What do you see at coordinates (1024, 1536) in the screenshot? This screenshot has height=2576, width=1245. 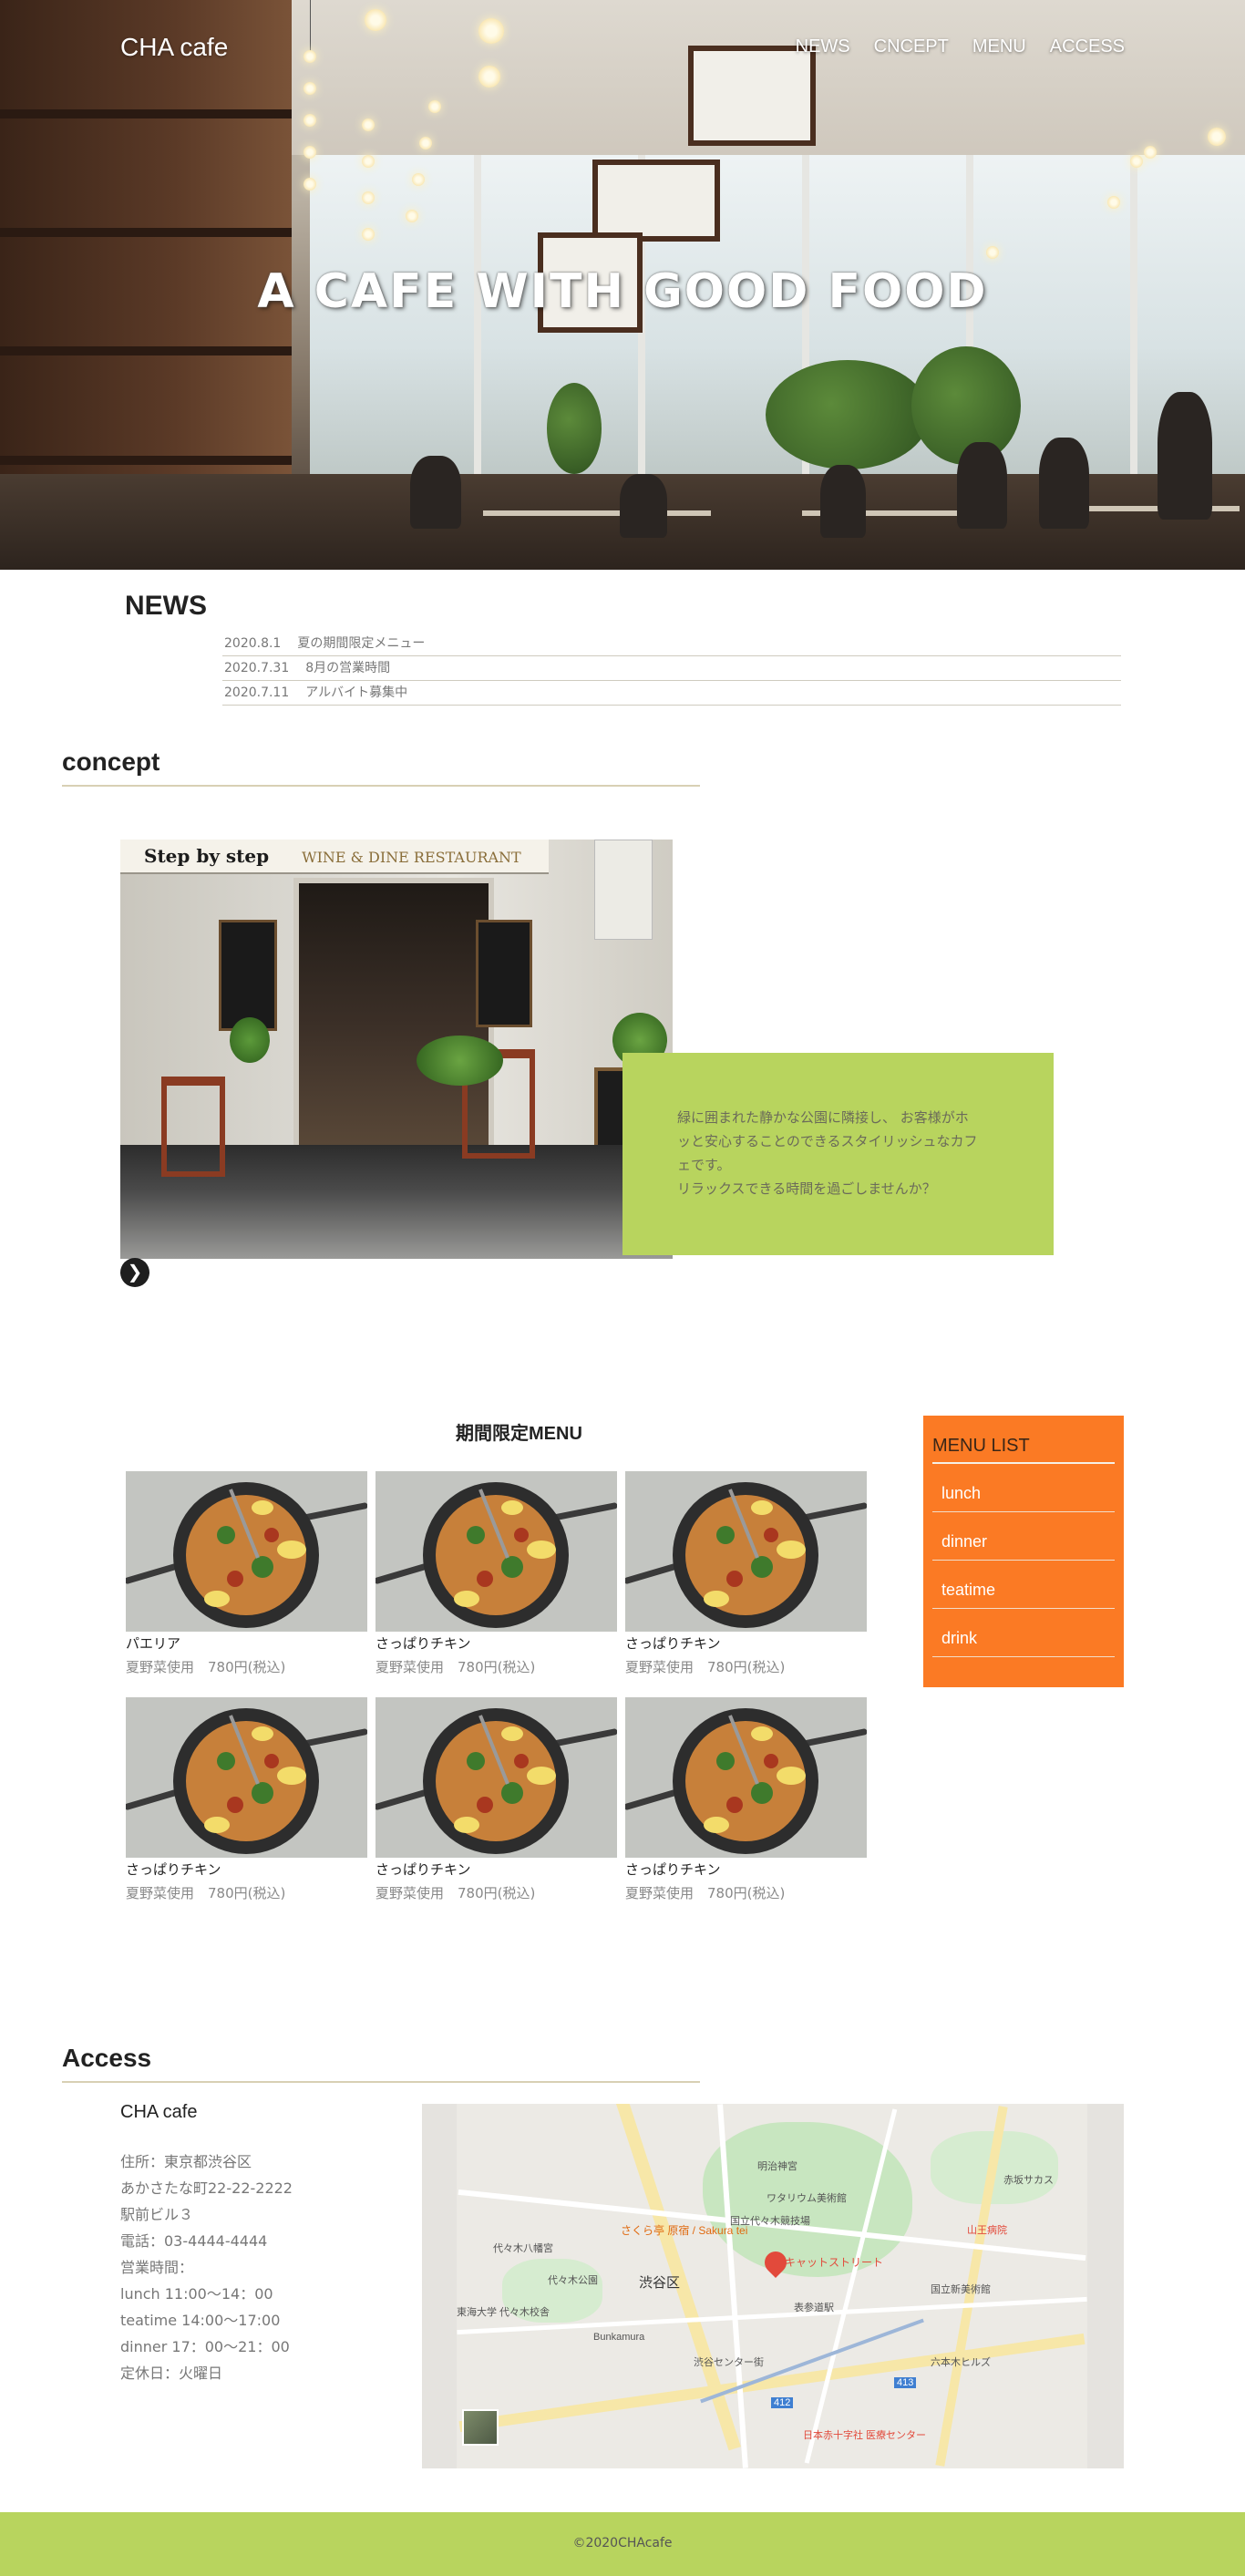 I see `menu-list-item-dinner: dinner` at bounding box center [1024, 1536].